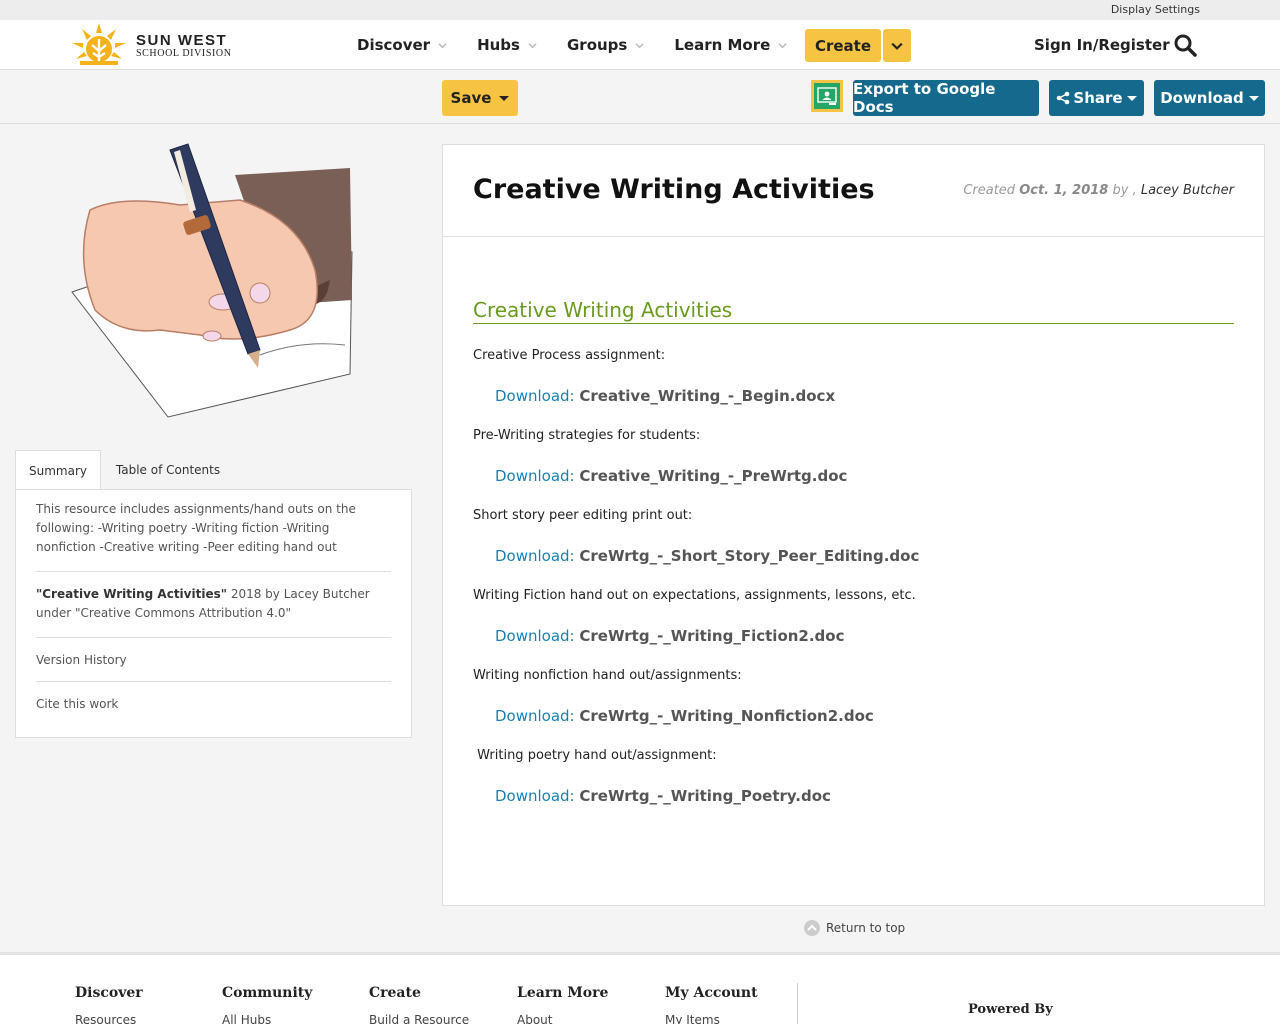  Describe the element at coordinates (827, 96) in the screenshot. I see `google-classroom-icon` at that location.